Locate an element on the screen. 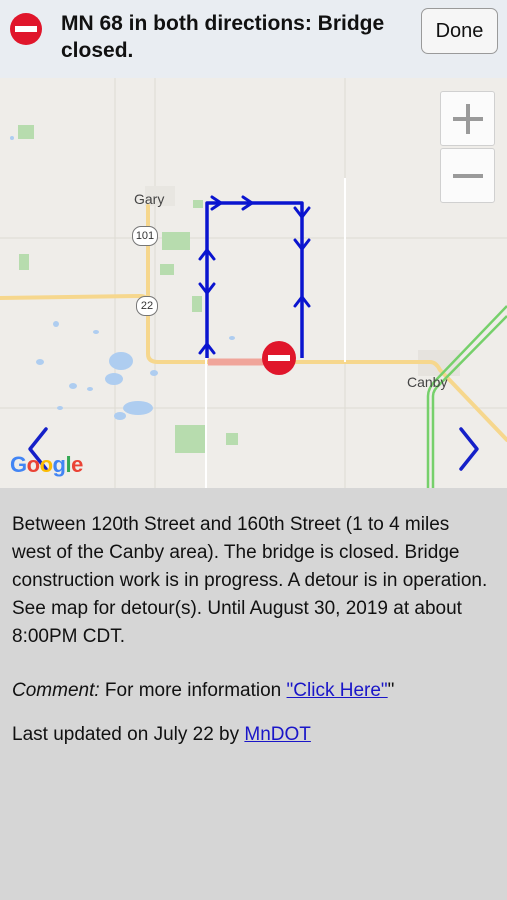  route-shield-101: 101 is located at coordinates (145, 236).